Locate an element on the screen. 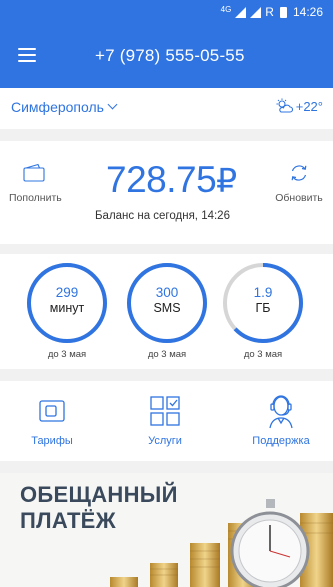  city-name: Симферополь is located at coordinates (57, 107).